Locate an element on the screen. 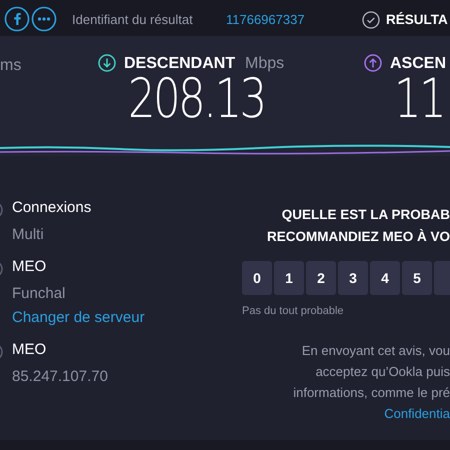  result-id-label: Identifiant du résultat is located at coordinates (132, 20).